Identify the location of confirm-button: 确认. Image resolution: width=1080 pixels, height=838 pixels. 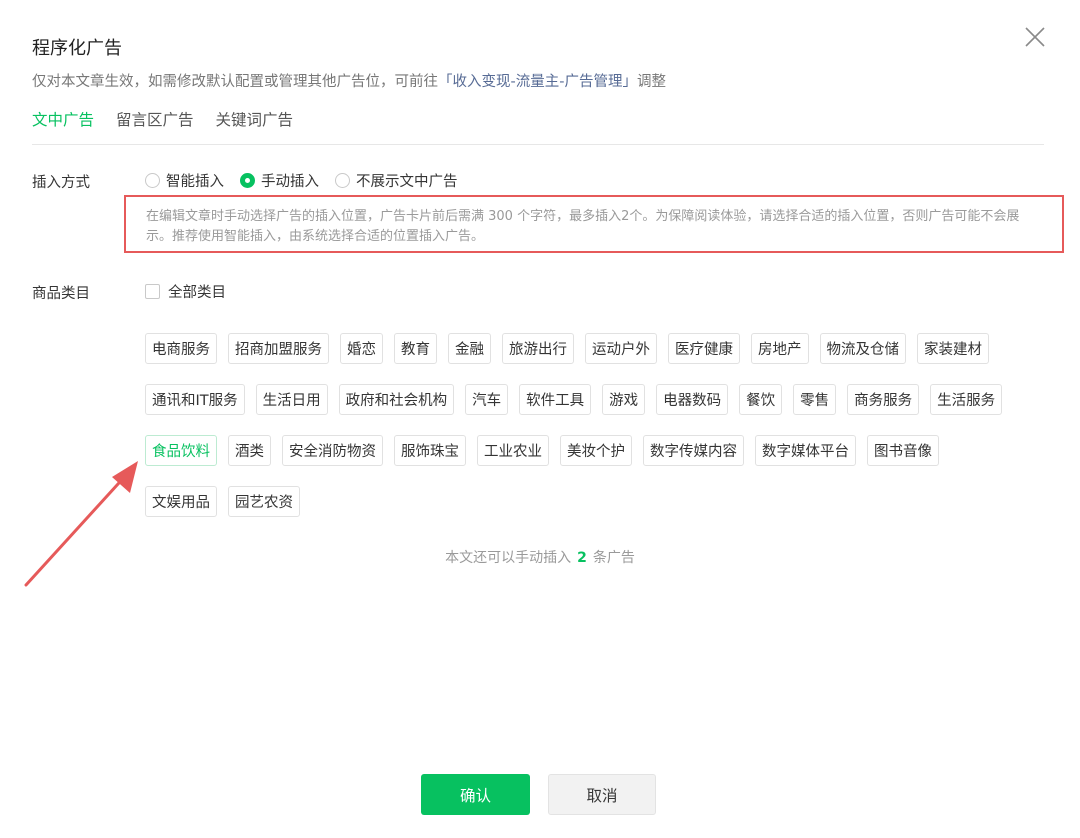
(475, 794).